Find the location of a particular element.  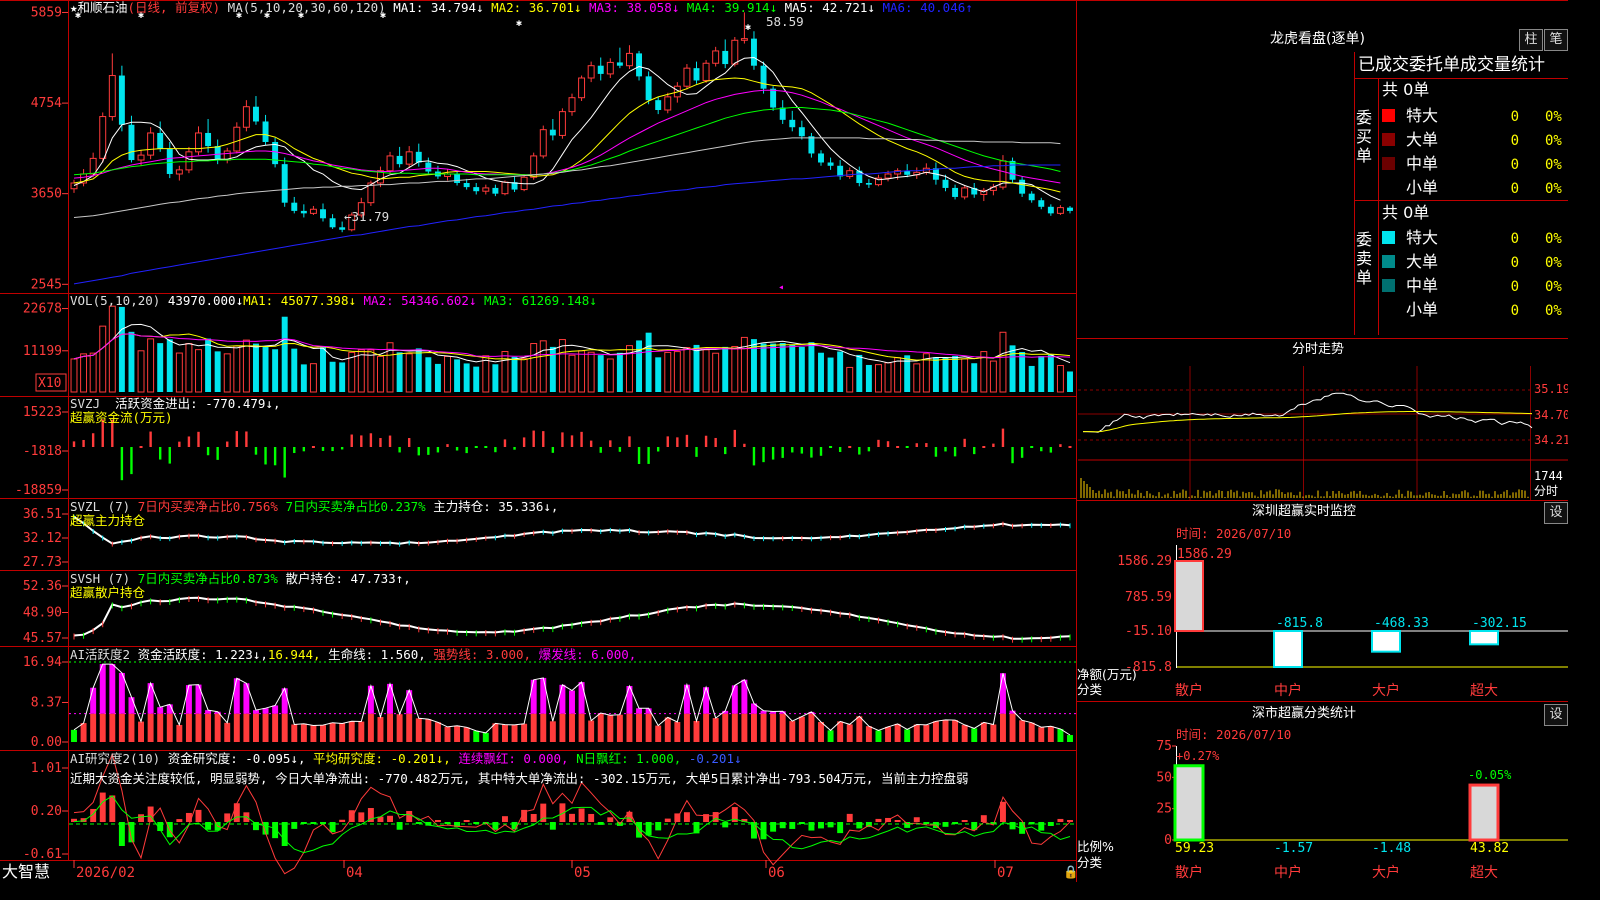

svzj-axis-label: -18859 is located at coordinates (38, 490).